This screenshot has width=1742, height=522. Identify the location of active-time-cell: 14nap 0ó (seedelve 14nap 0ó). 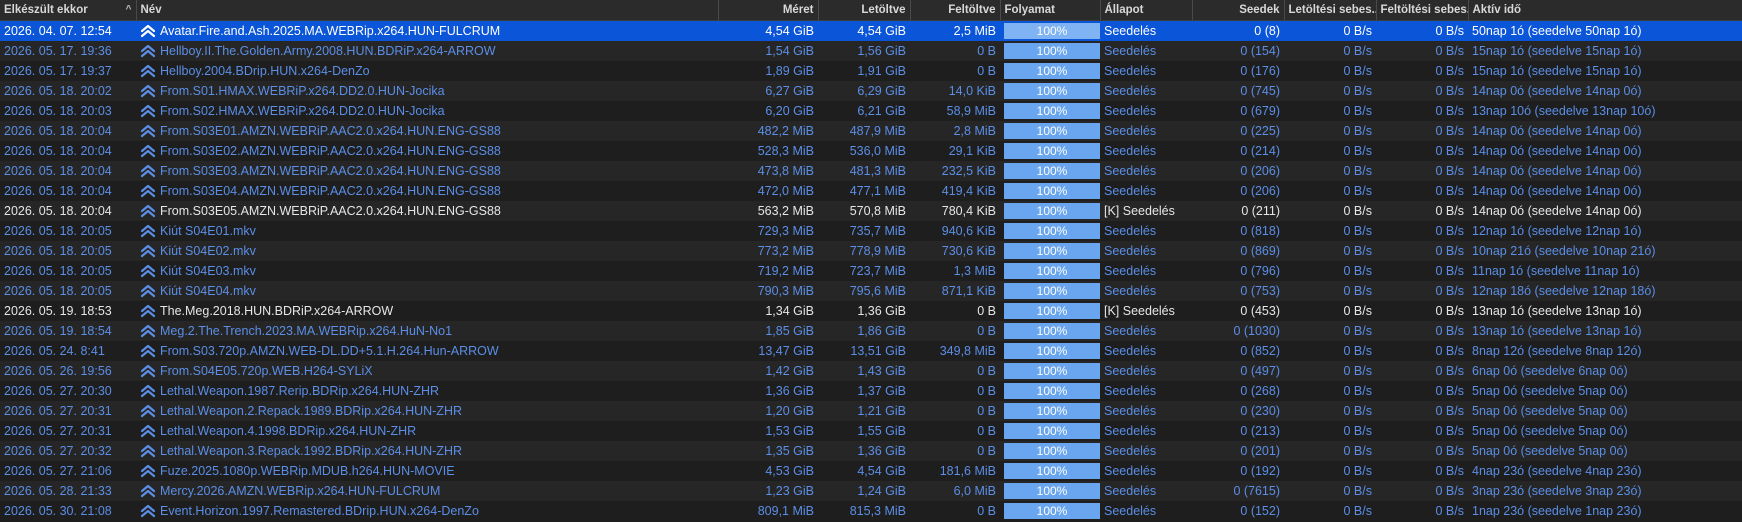
(1605, 211).